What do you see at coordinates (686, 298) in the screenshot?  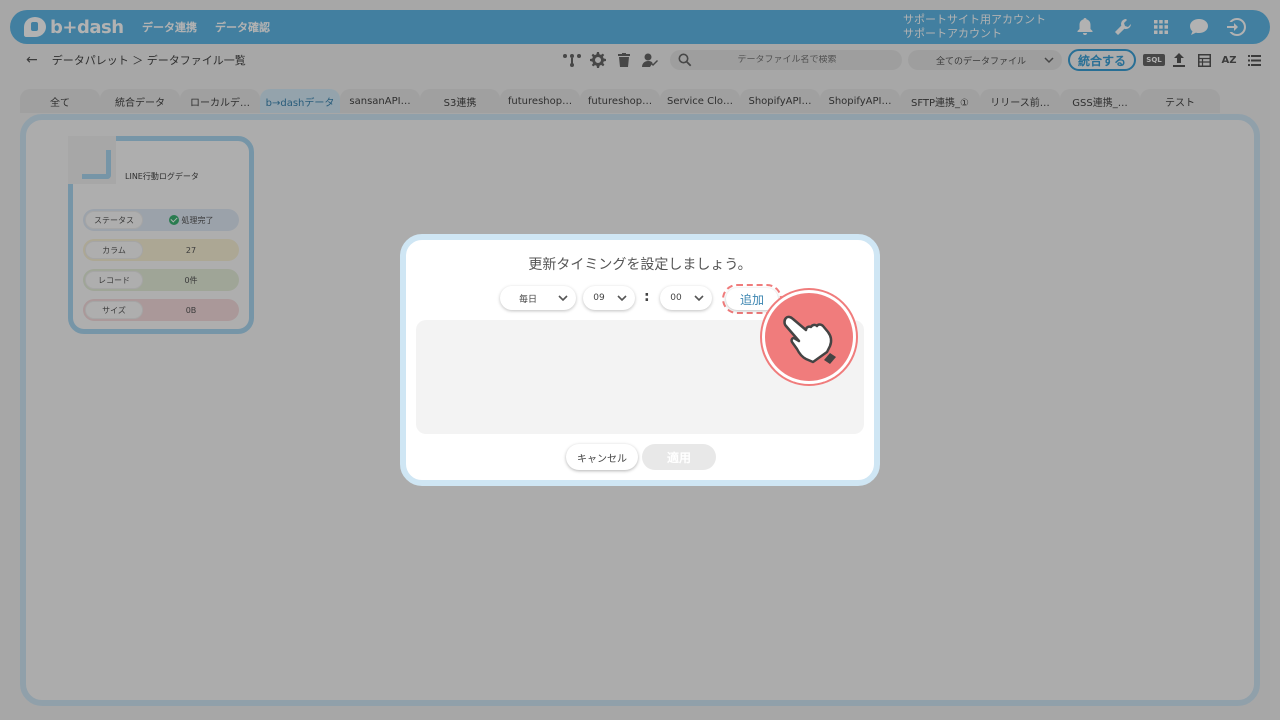 I see `minute-select: 00` at bounding box center [686, 298].